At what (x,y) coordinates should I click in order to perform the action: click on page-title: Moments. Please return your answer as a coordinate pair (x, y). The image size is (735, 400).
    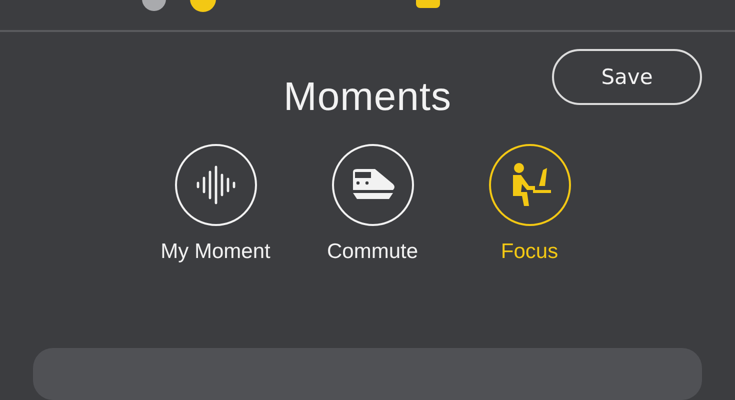
    Looking at the image, I should click on (368, 97).